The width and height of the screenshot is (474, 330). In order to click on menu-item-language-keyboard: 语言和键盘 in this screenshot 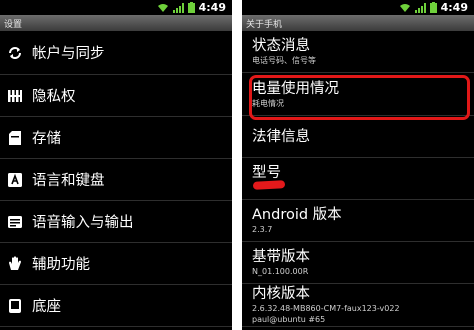, I will do `click(116, 180)`.